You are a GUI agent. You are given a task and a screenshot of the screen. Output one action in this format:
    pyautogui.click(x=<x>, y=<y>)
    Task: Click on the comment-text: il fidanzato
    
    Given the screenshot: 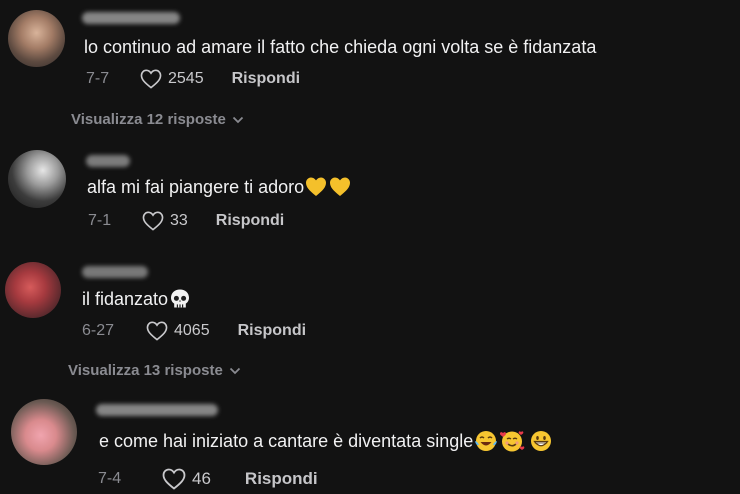 What is the action you would take?
    pyautogui.click(x=136, y=299)
    